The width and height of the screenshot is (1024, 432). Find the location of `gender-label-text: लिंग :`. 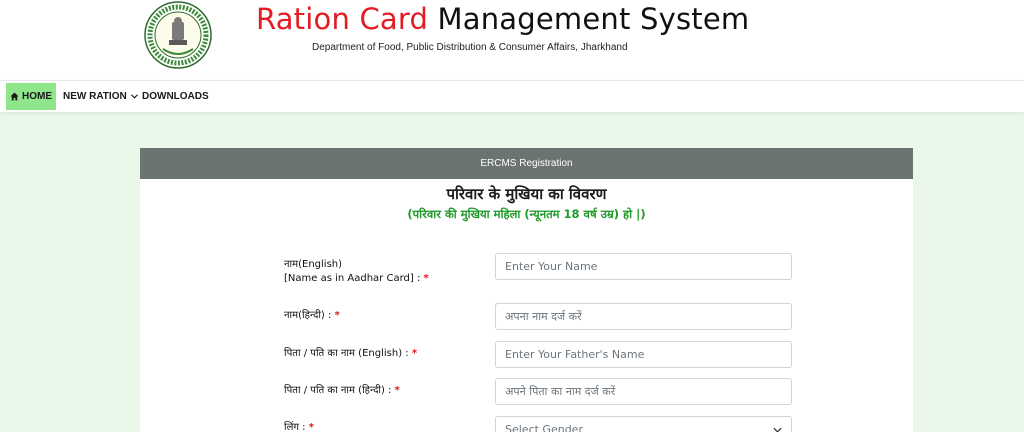

gender-label-text: लिंग : is located at coordinates (295, 427).